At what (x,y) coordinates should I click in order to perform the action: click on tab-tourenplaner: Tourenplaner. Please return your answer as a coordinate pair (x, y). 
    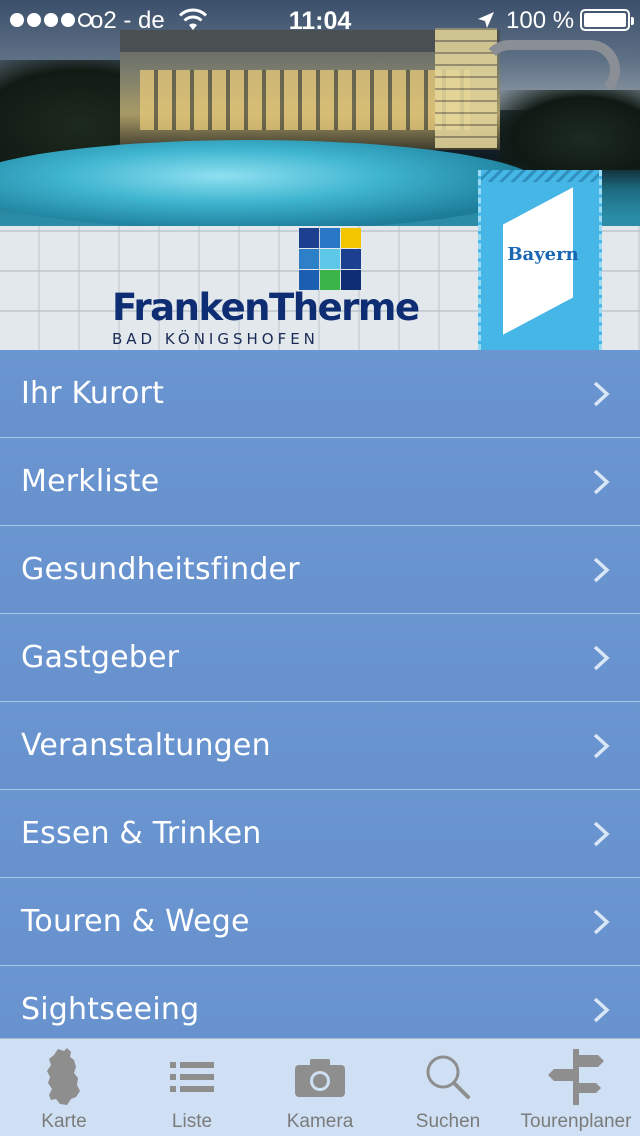
    Looking at the image, I should click on (576, 1087).